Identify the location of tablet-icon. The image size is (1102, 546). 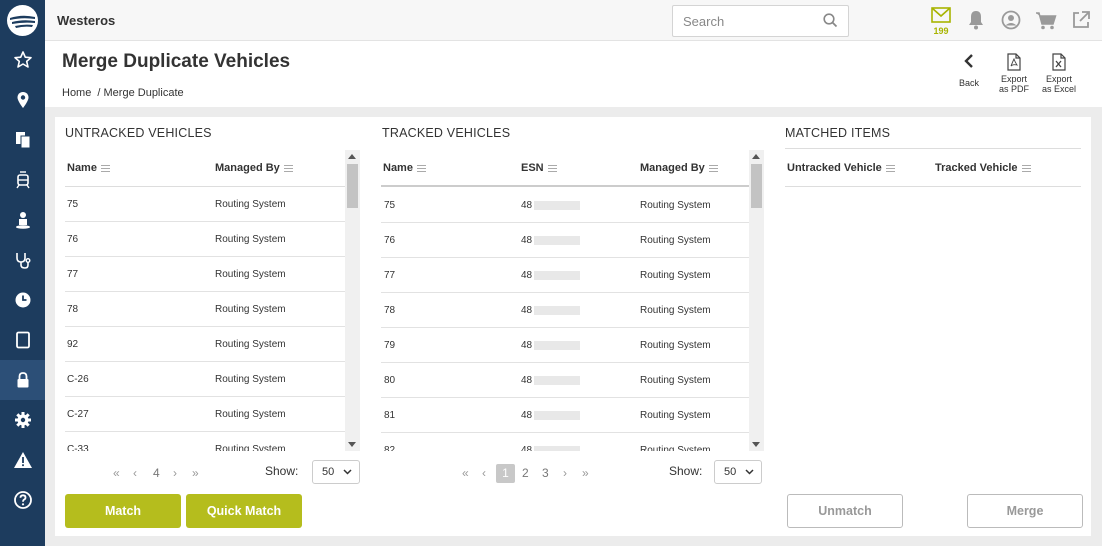
(22, 340).